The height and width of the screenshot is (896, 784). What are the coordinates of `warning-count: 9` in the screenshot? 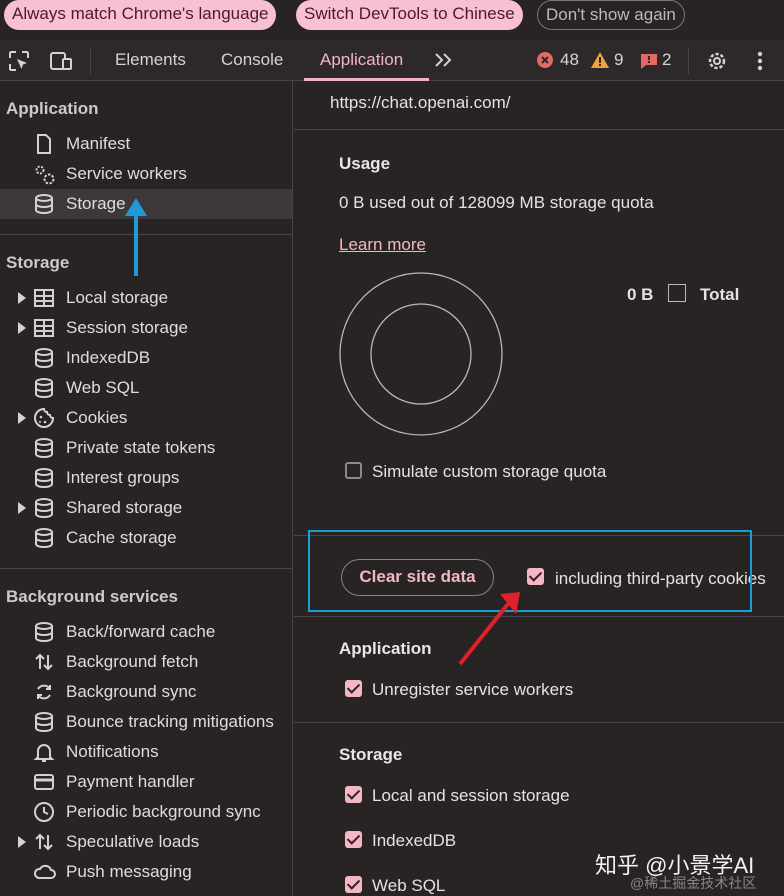 It's located at (618, 60).